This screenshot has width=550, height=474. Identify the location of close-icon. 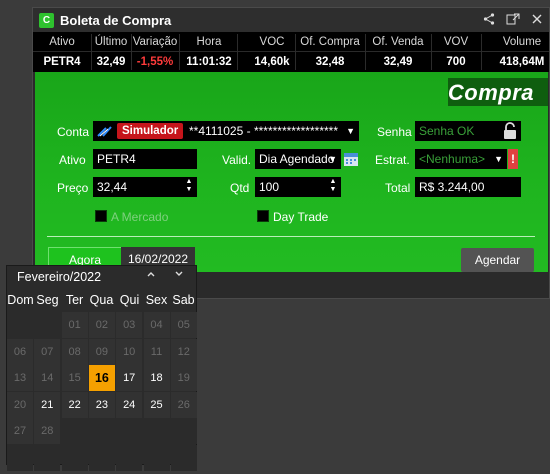
(537, 19).